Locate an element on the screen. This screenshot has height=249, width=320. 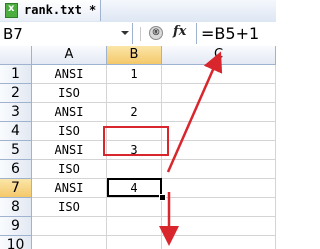
row-header-7: 7 is located at coordinates (16, 188).